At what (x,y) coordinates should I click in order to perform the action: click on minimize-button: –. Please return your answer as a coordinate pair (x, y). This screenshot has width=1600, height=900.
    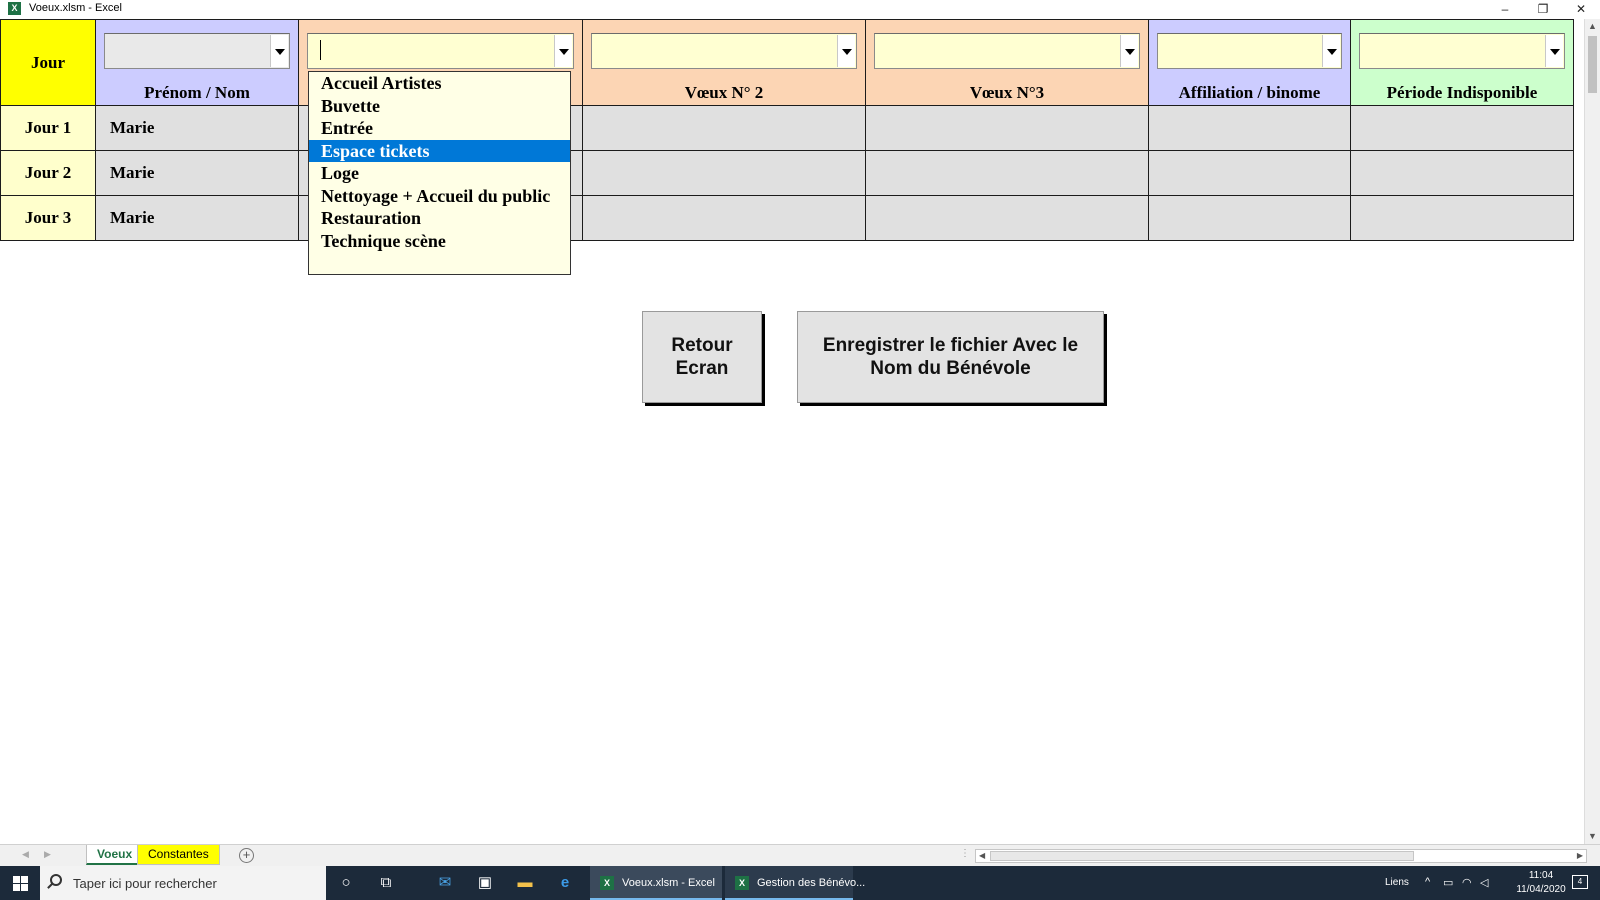
    Looking at the image, I should click on (1505, 9).